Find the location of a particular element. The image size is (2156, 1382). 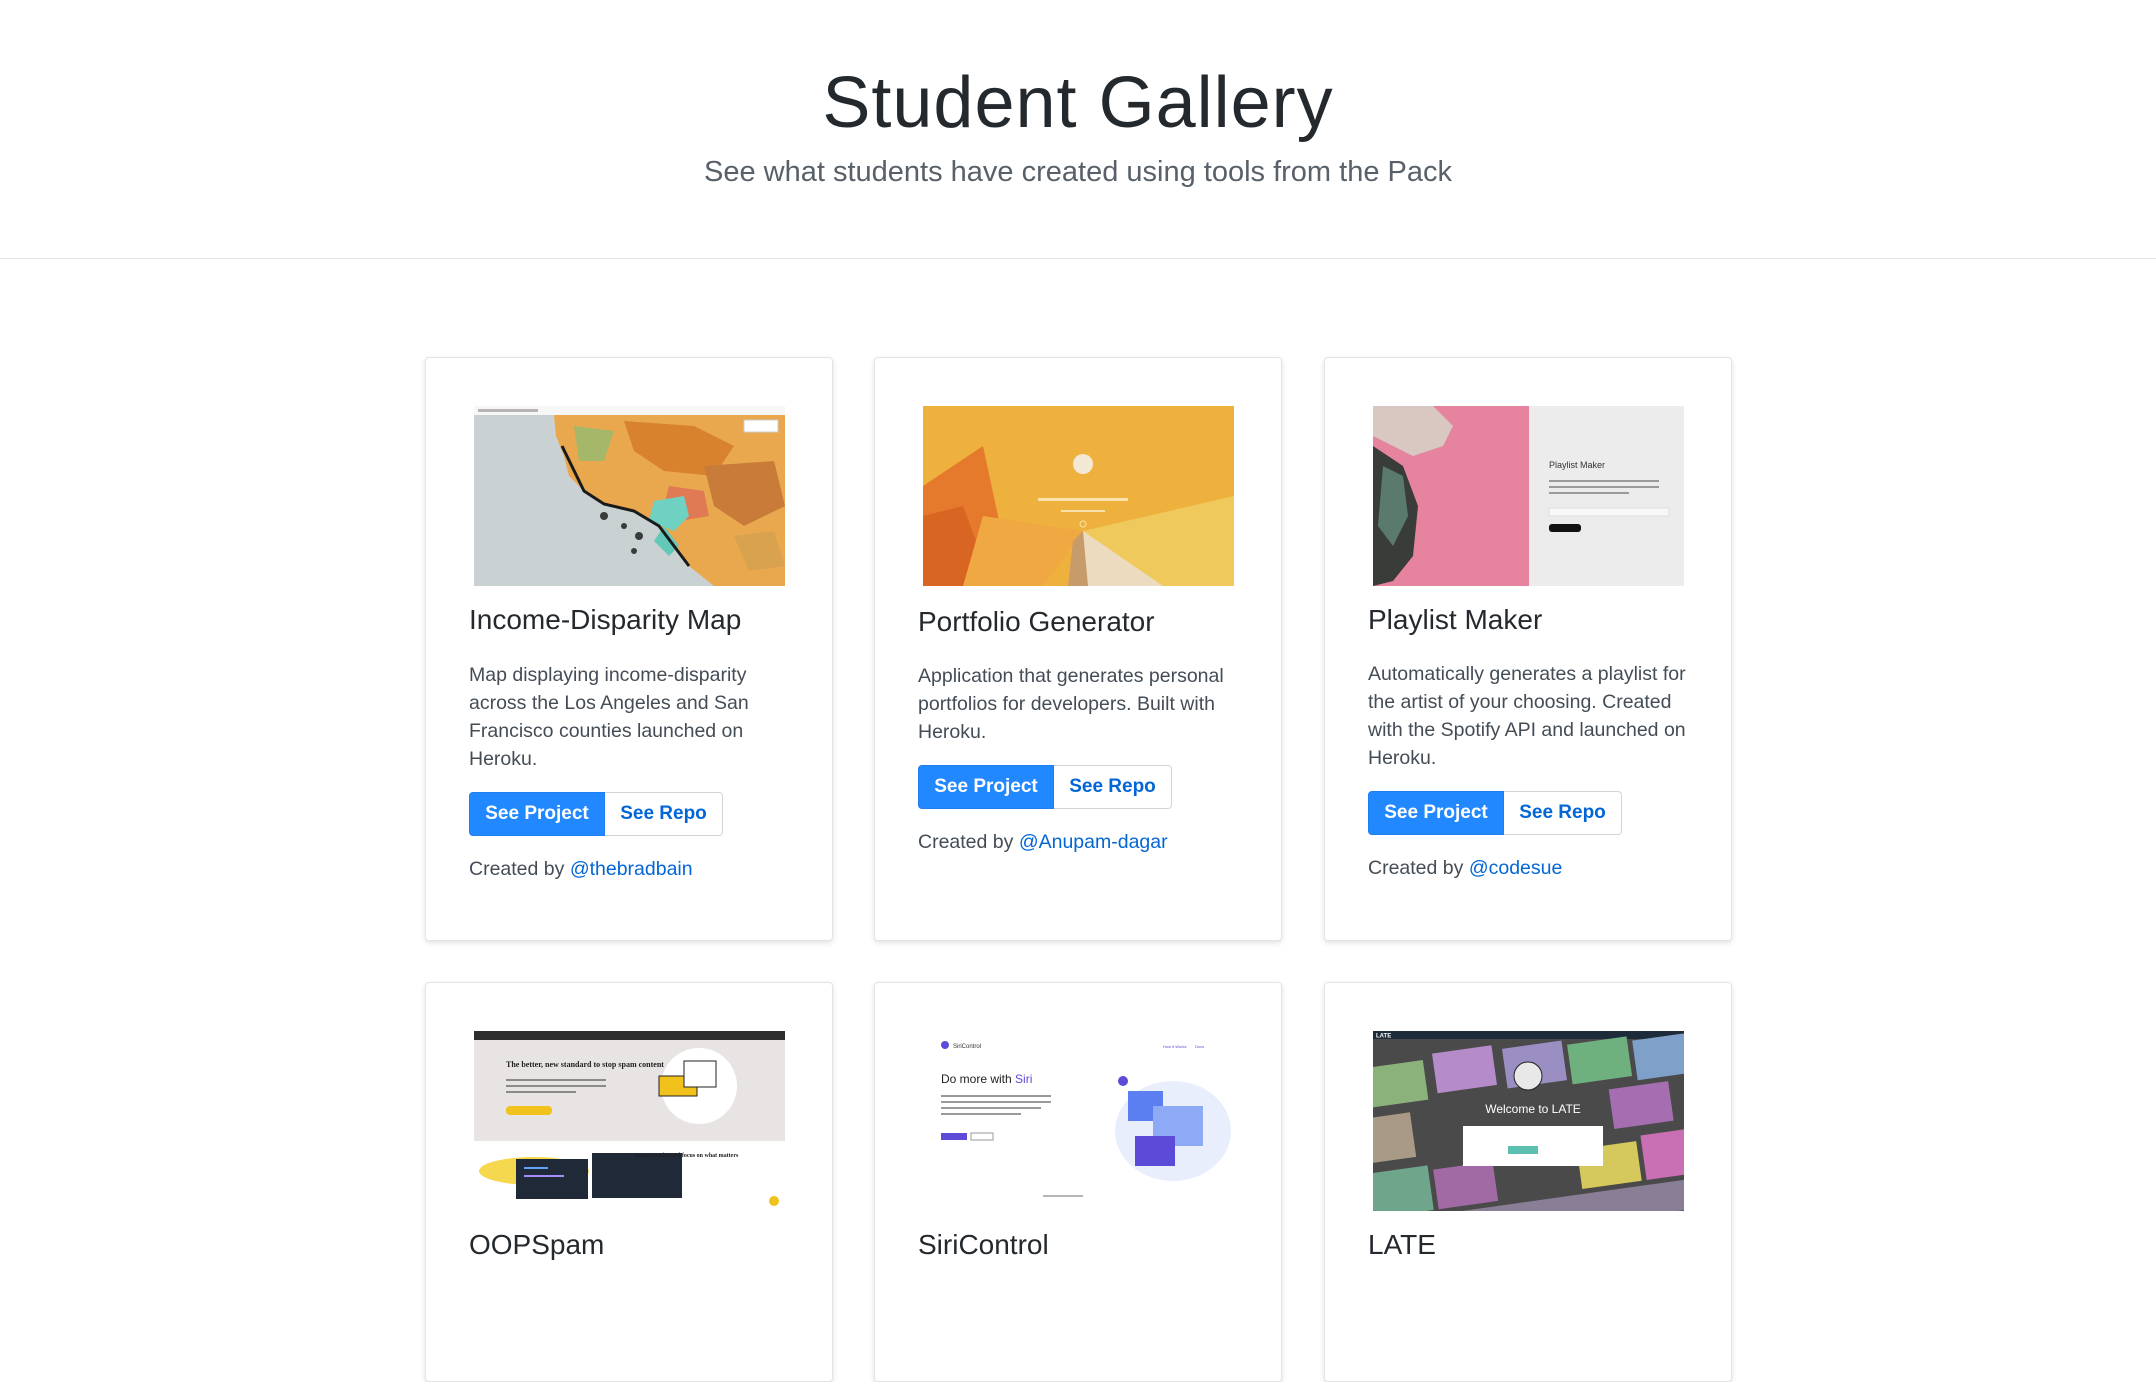

map-screenshot-image is located at coordinates (629, 496).